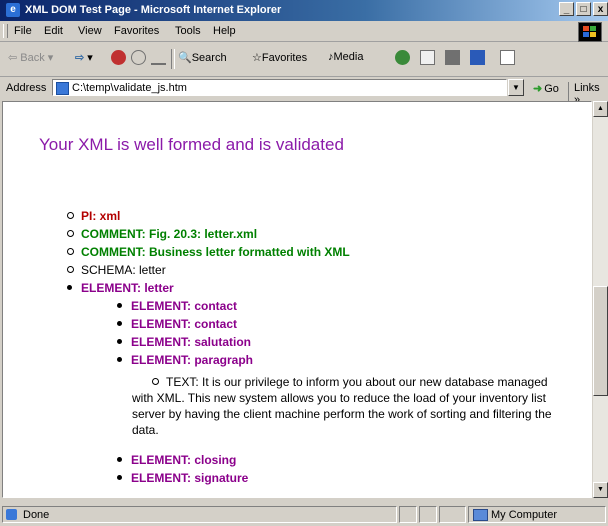  Describe the element at coordinates (202, 57) in the screenshot. I see `search-button: 🔍Search` at that location.